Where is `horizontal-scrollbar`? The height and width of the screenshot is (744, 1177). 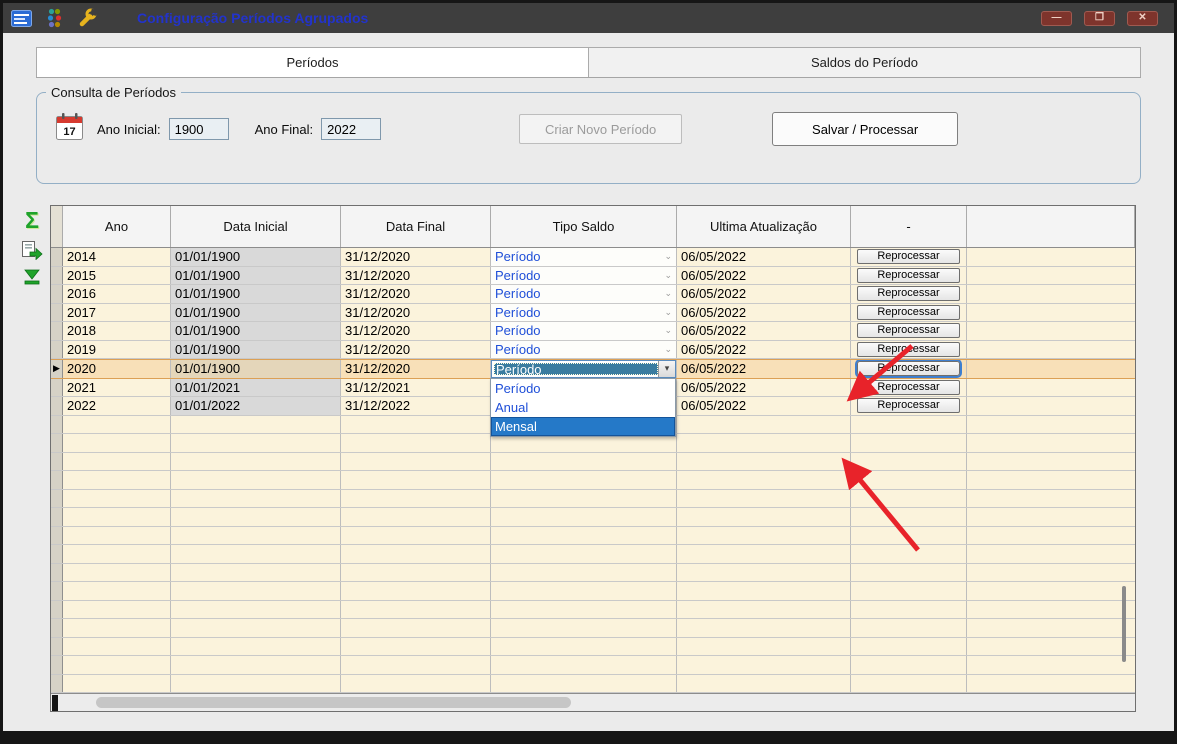
horizontal-scrollbar is located at coordinates (593, 702).